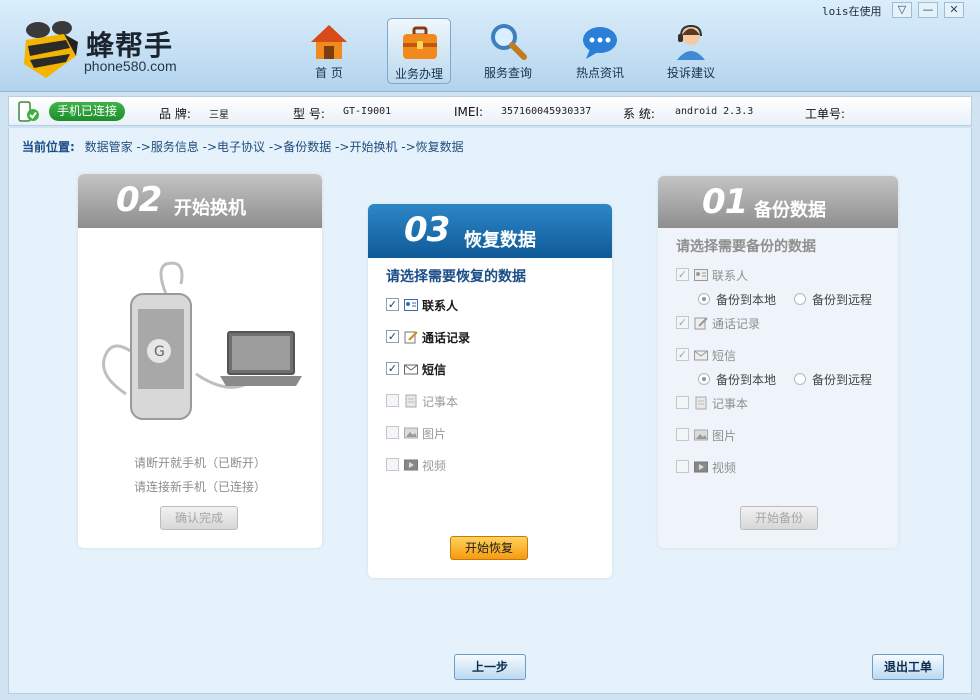 This screenshot has height=700, width=980. I want to click on system-value: android 2.3.3, so click(714, 111).